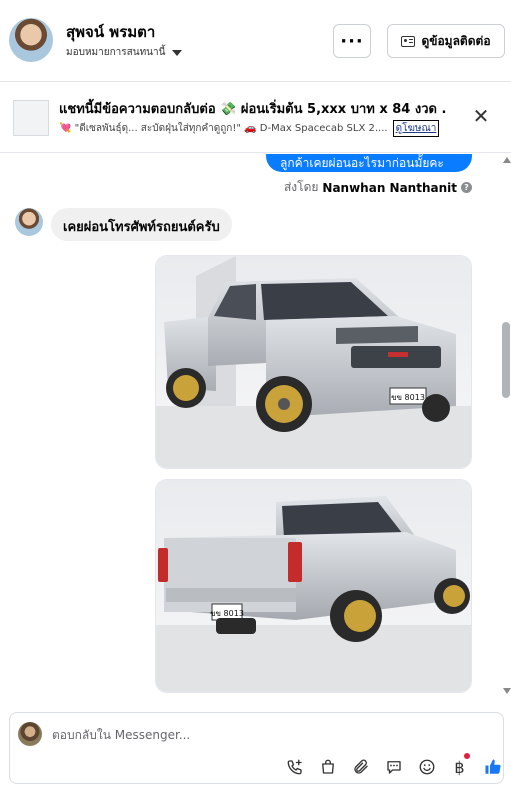 Image resolution: width=511 pixels, height=785 pixels. I want to click on view-contact-button: ดูข้อมูลติดต่อ, so click(446, 41).